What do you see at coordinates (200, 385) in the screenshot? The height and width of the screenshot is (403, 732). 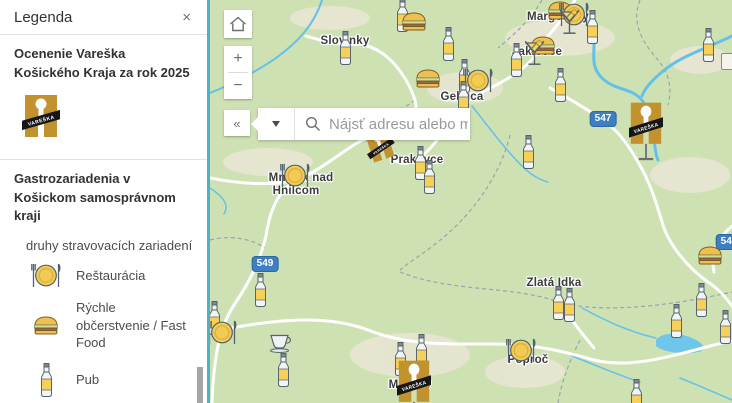 I see `scrollbar-thumb` at bounding box center [200, 385].